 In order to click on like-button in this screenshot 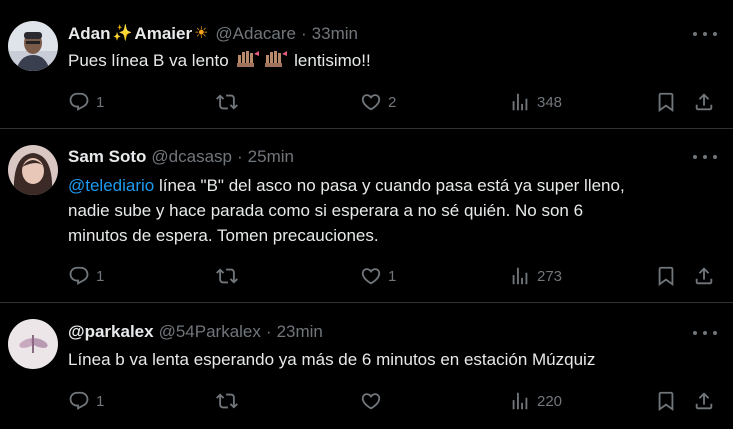, I will do `click(374, 401)`.